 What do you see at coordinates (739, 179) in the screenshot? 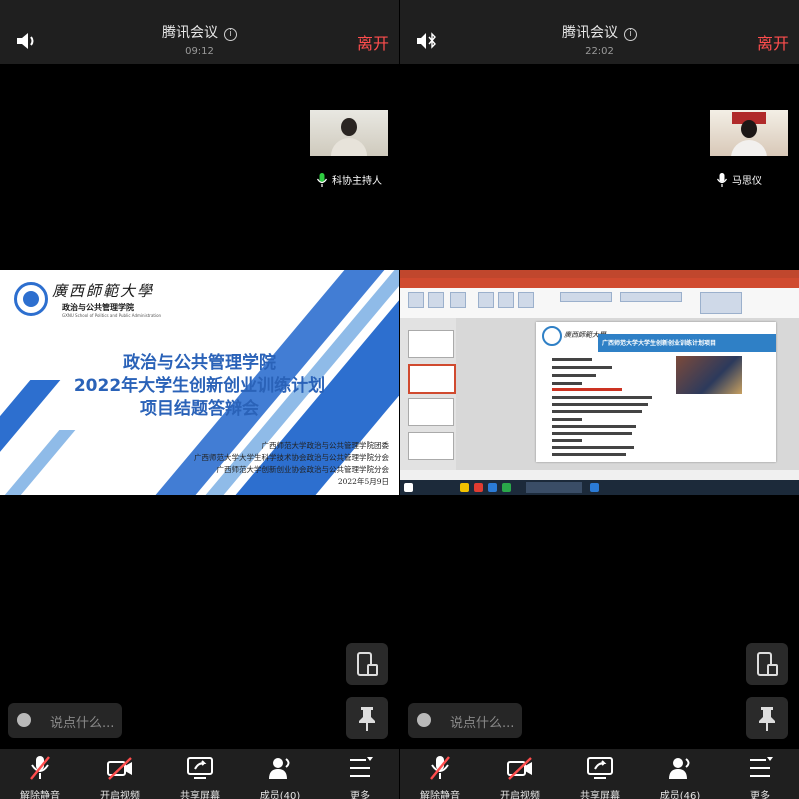
I see `participant-label: 马思仪` at bounding box center [739, 179].